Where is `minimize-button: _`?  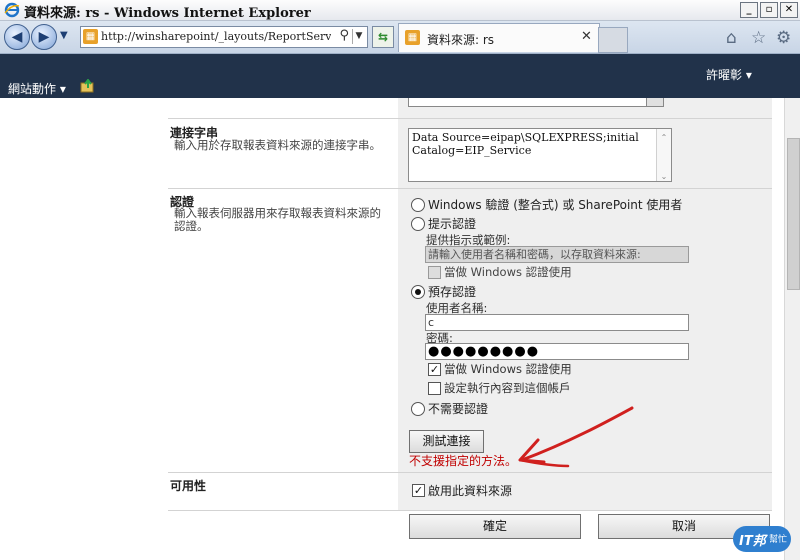
minimize-button: _ is located at coordinates (749, 10).